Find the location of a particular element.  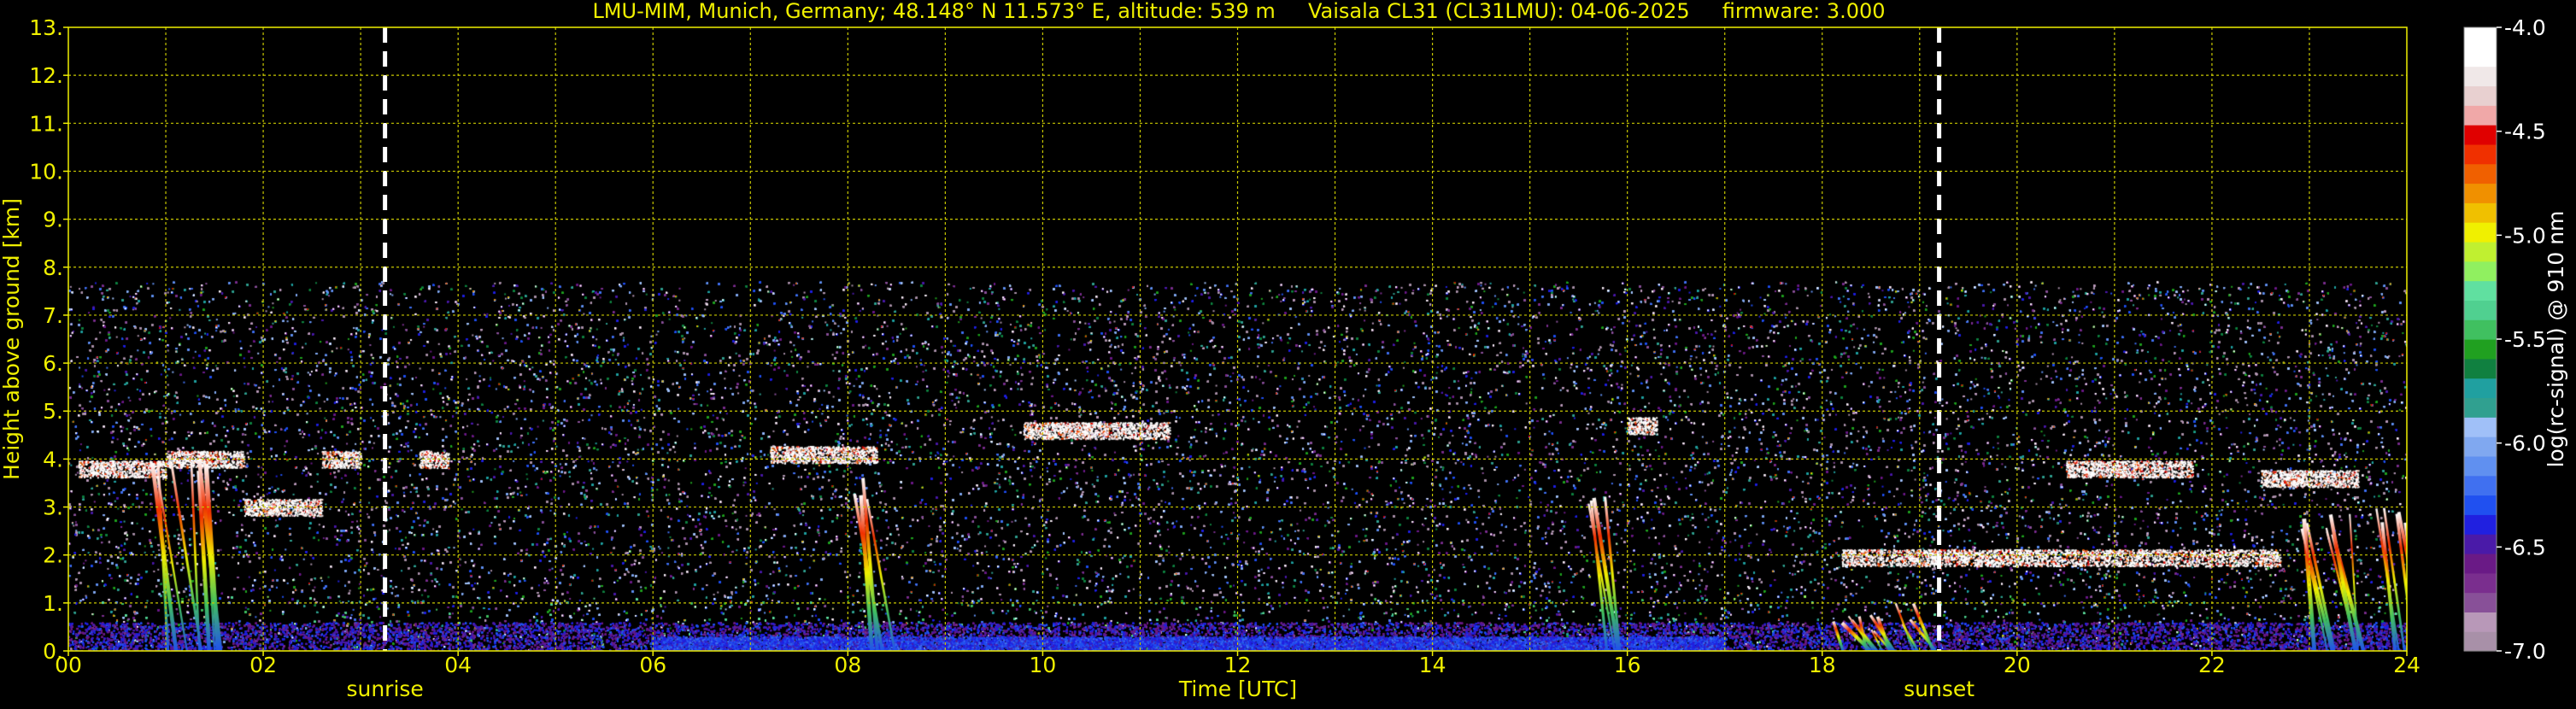

colorbar-label: log(rc-signal) @ 910 nm is located at coordinates (2556, 339).